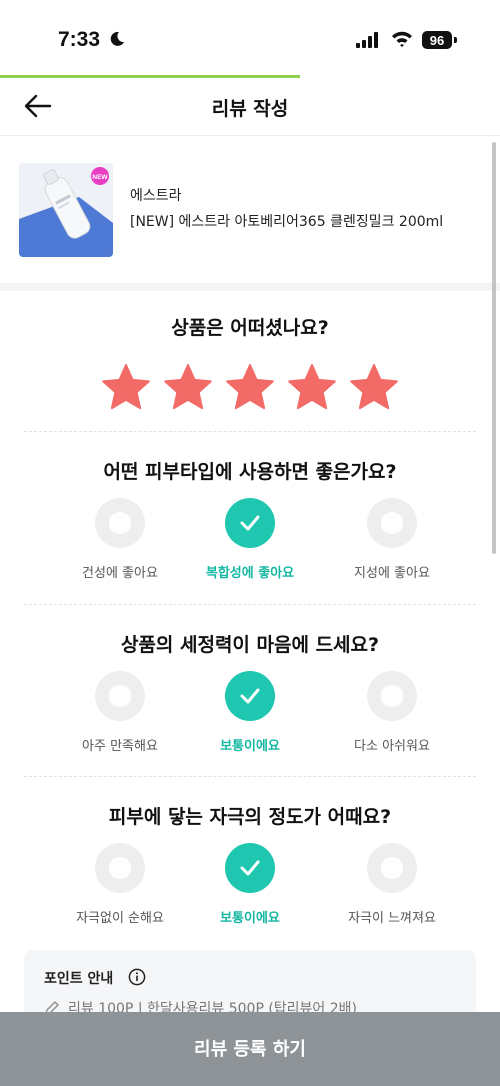 Image resolution: width=500 pixels, height=1086 pixels. Describe the element at coordinates (250, 210) in the screenshot. I see `product-summary: NEW 에스트라 [NEW] 에스트라 아토베리어365 클렌징밀크 200ml` at that location.